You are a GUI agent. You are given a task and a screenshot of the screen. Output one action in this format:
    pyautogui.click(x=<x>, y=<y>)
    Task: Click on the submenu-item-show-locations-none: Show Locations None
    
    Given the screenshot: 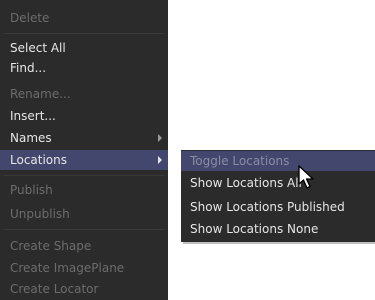 What is the action you would take?
    pyautogui.click(x=278, y=229)
    